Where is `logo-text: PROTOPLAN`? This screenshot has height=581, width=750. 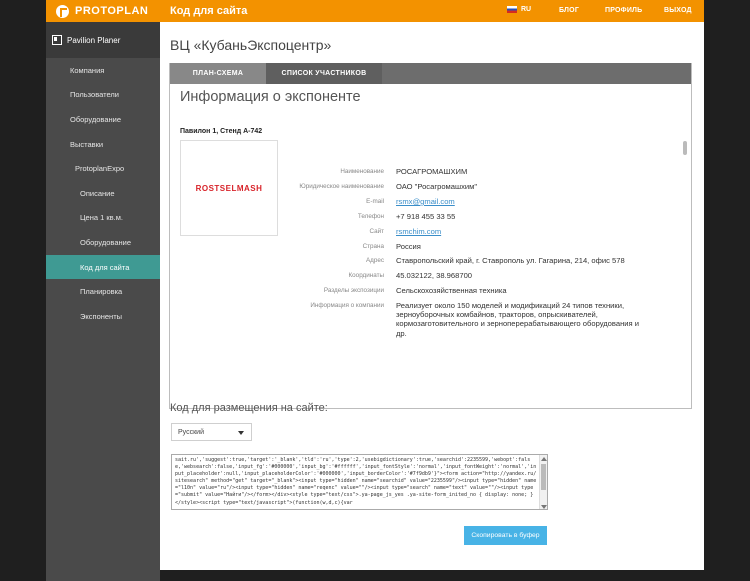
logo-text: PROTOPLAN is located at coordinates (112, 11).